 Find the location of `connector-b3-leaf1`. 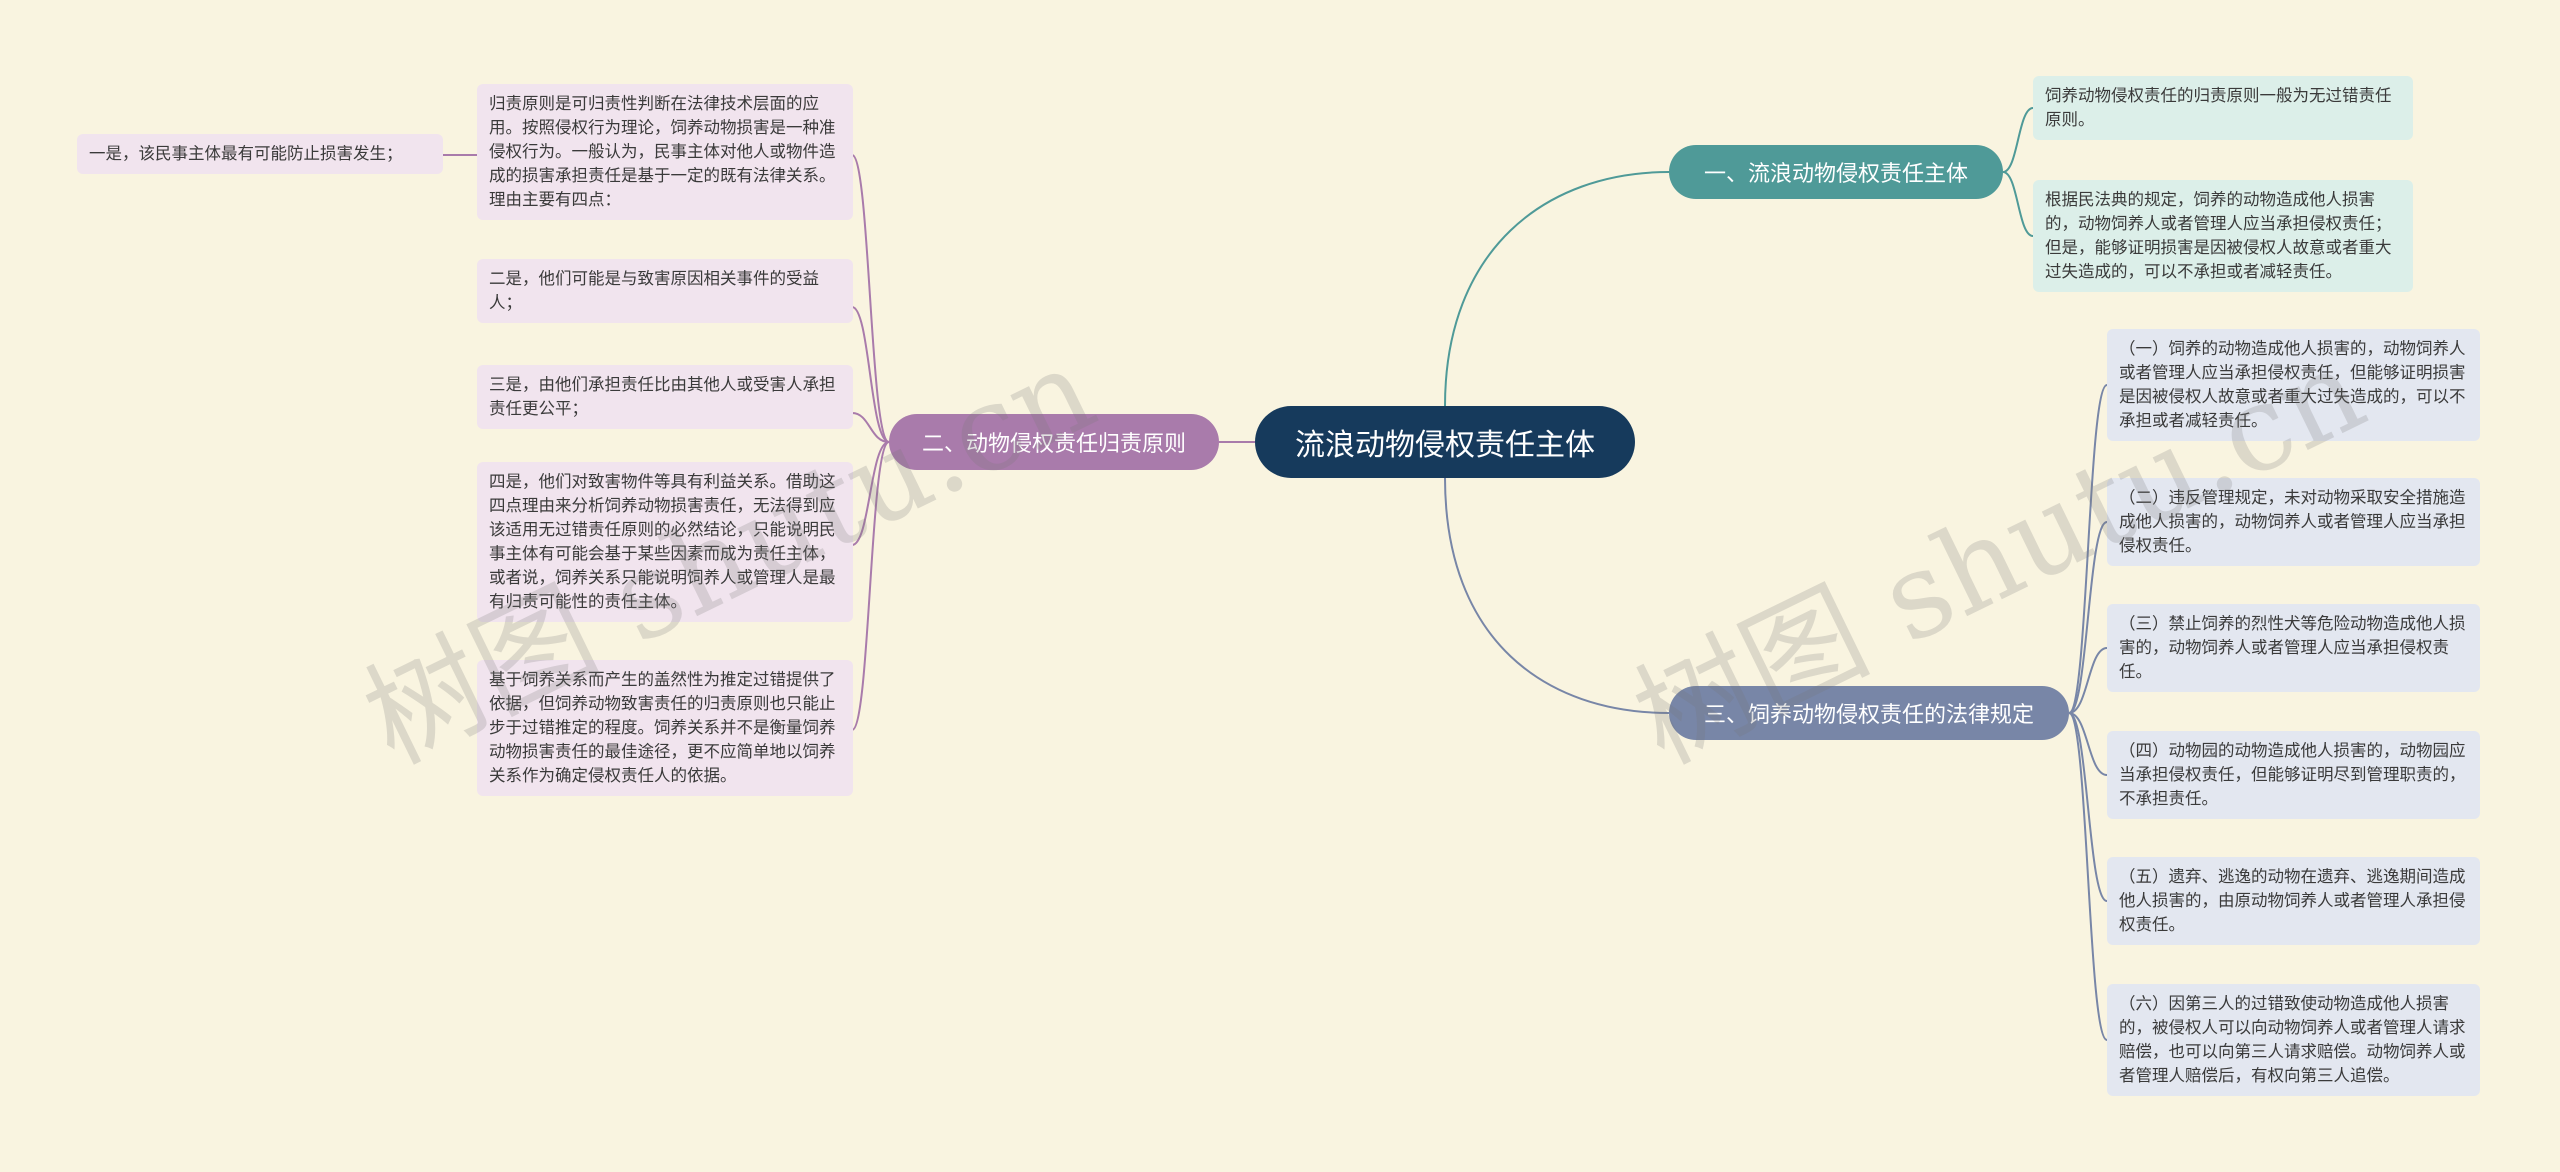

connector-b3-leaf1 is located at coordinates (2088, 549).